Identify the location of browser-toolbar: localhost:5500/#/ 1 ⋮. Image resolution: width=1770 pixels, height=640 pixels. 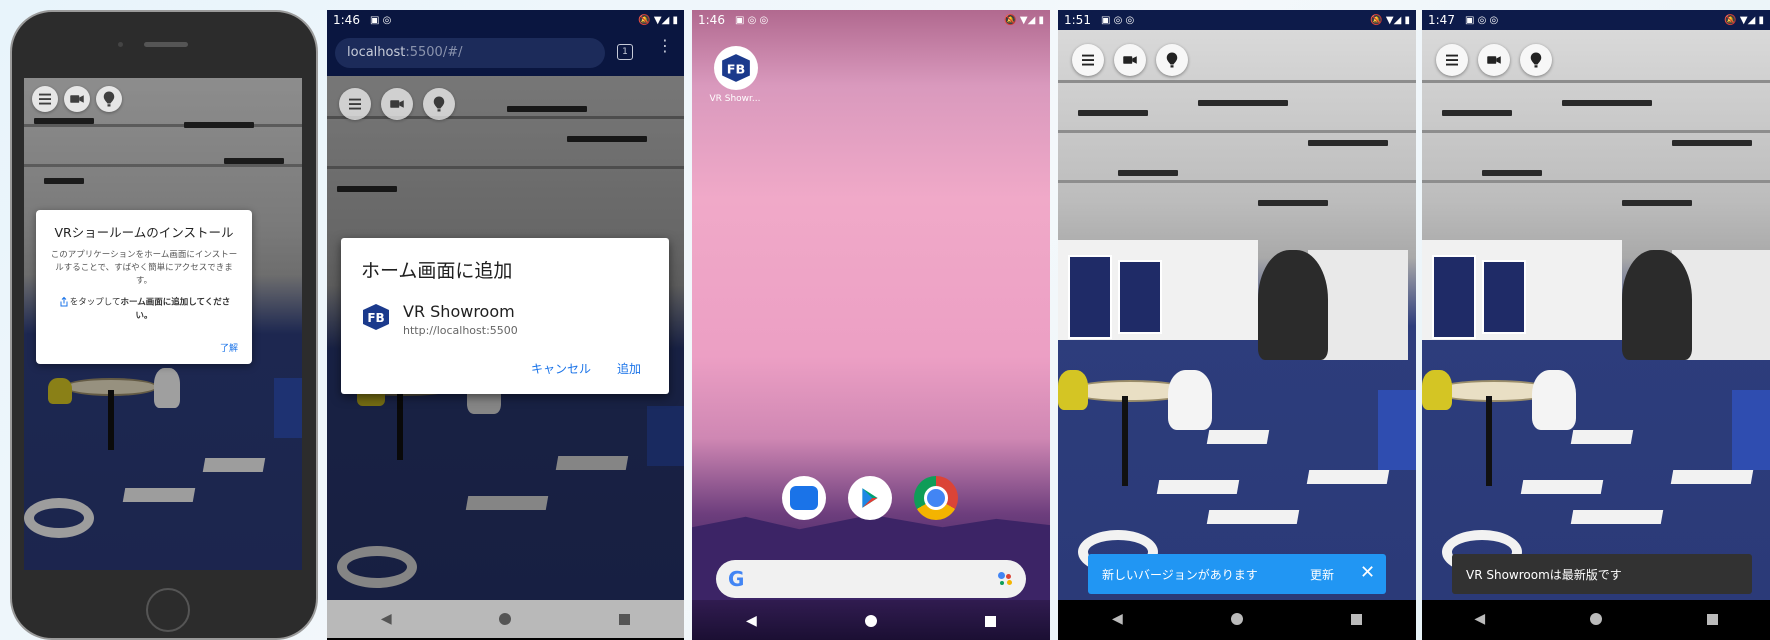
(505, 53).